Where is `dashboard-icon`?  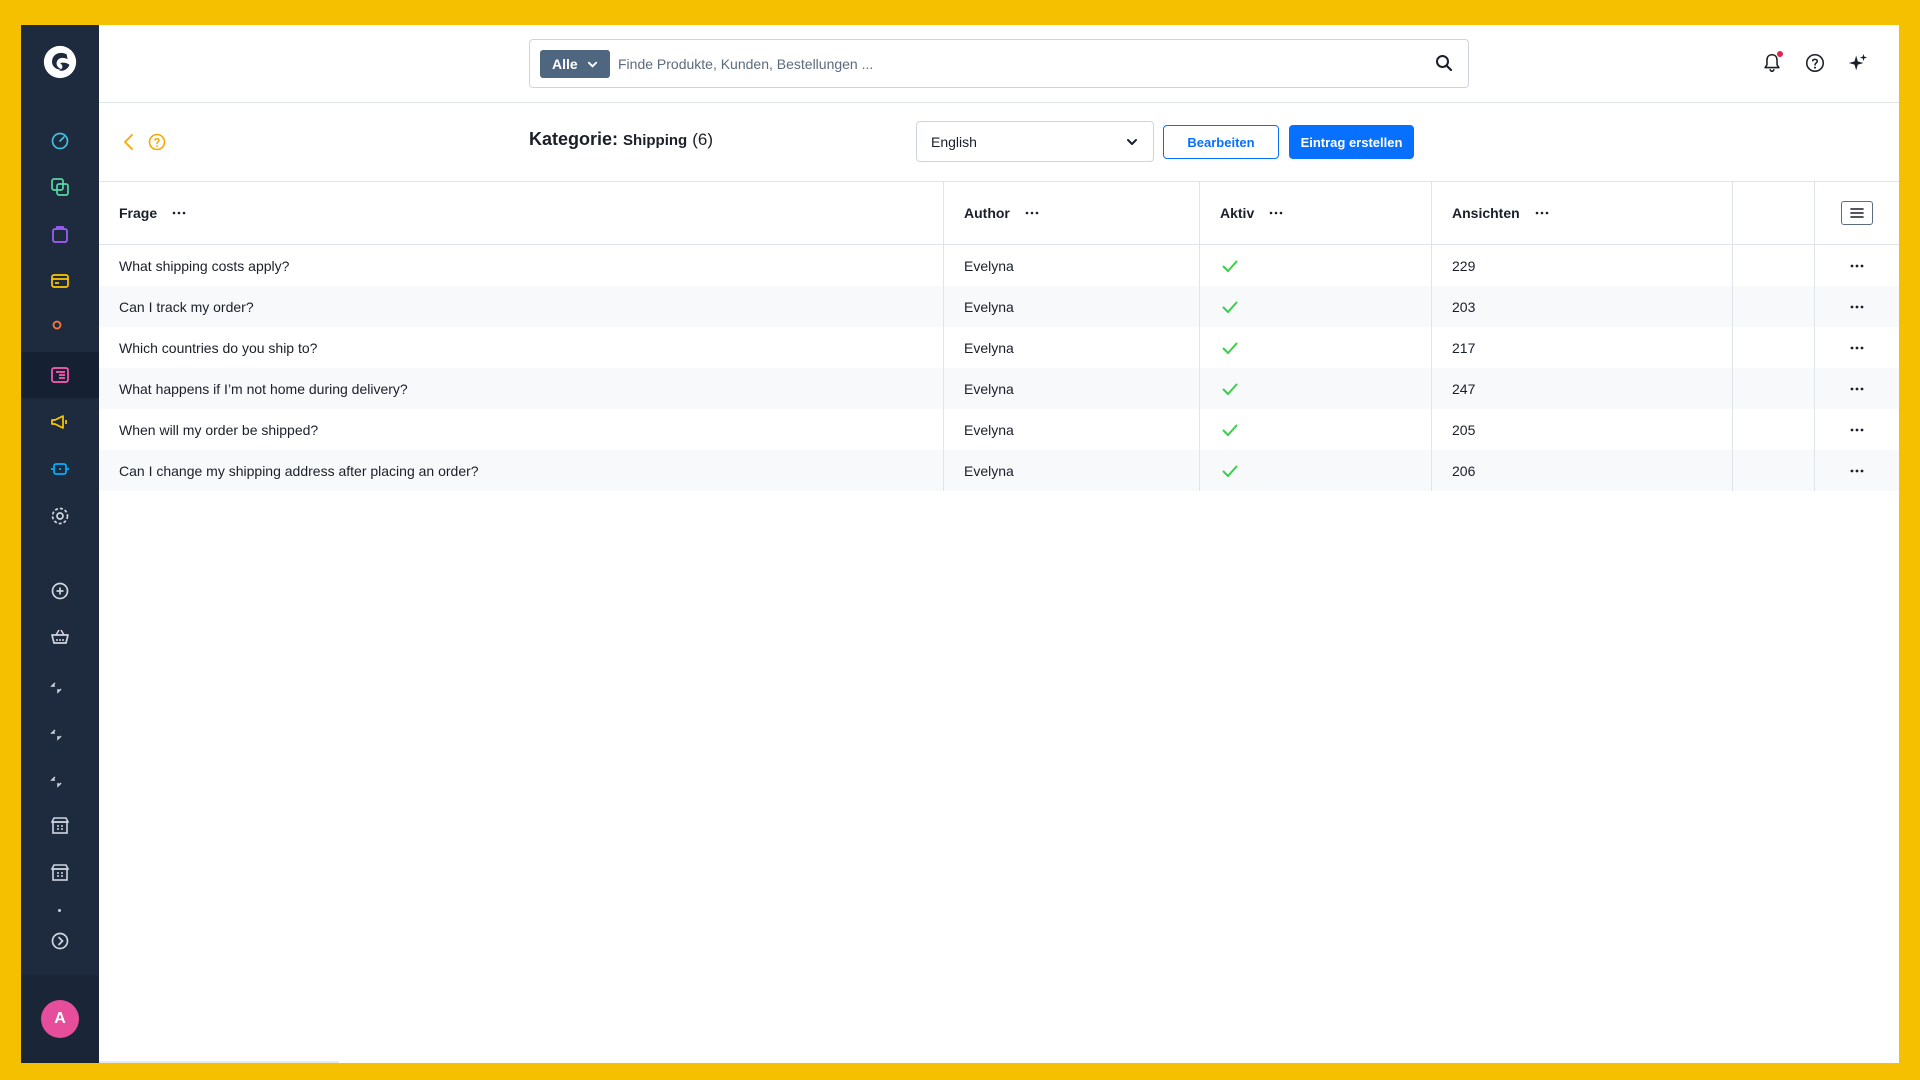
dashboard-icon is located at coordinates (60, 141).